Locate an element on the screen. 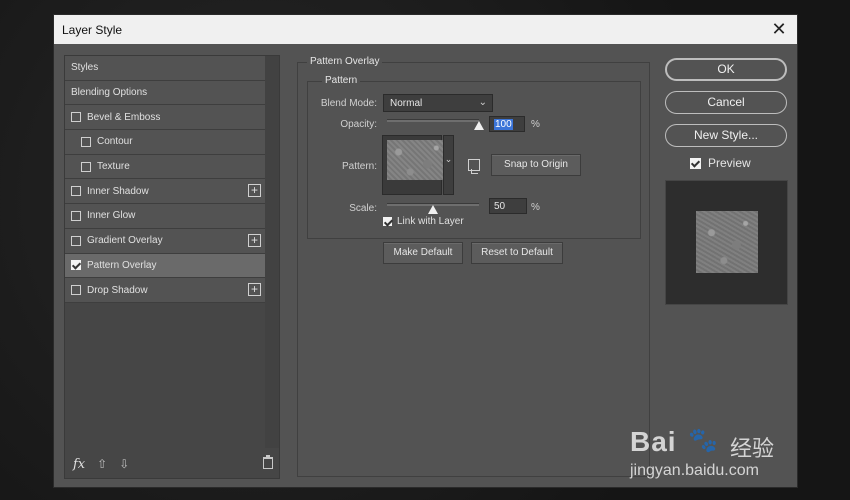 This screenshot has width=850, height=500. style-item-label: Inner Shadow is located at coordinates (118, 191).